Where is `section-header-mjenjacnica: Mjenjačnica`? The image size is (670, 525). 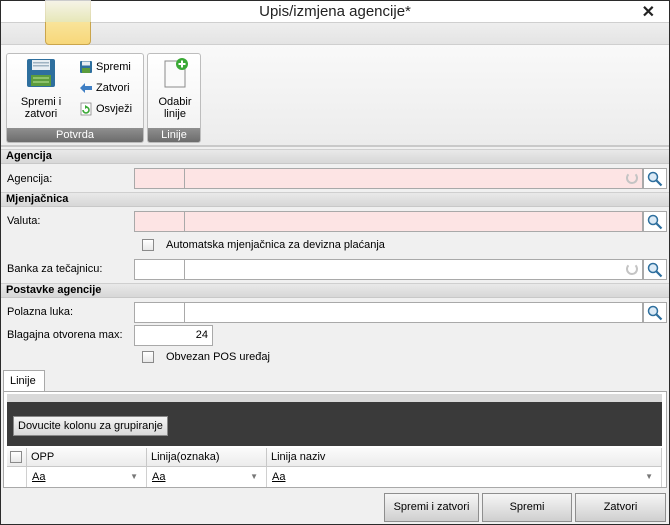
section-header-mjenjacnica: Mjenjačnica is located at coordinates (335, 199).